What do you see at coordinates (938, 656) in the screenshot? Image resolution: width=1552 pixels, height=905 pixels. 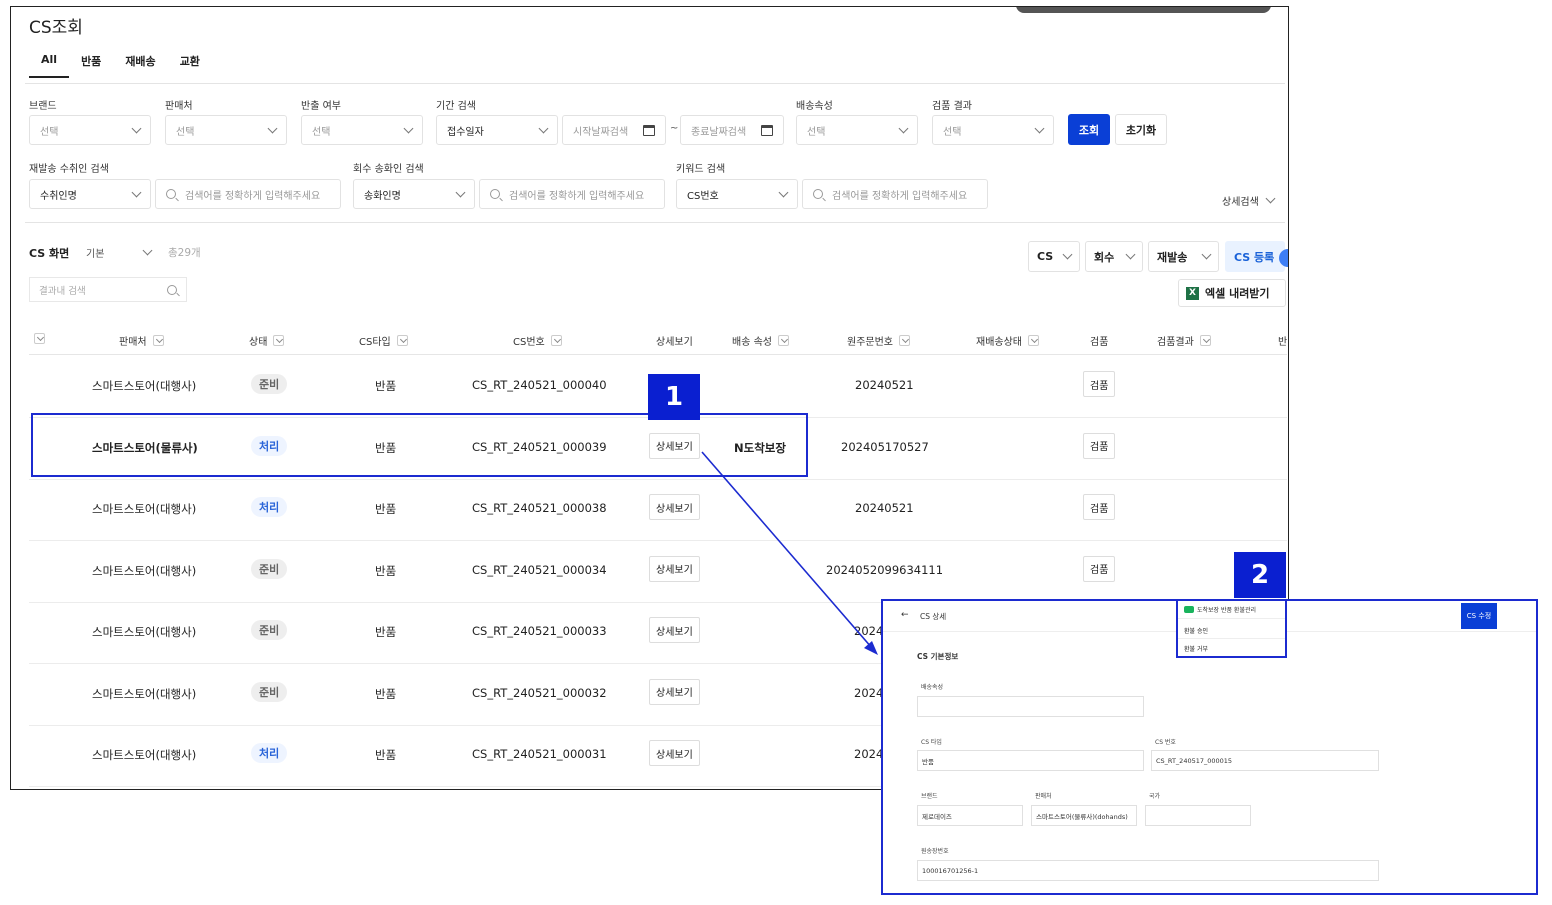 I see `basic-info-title: CS 기본정보` at bounding box center [938, 656].